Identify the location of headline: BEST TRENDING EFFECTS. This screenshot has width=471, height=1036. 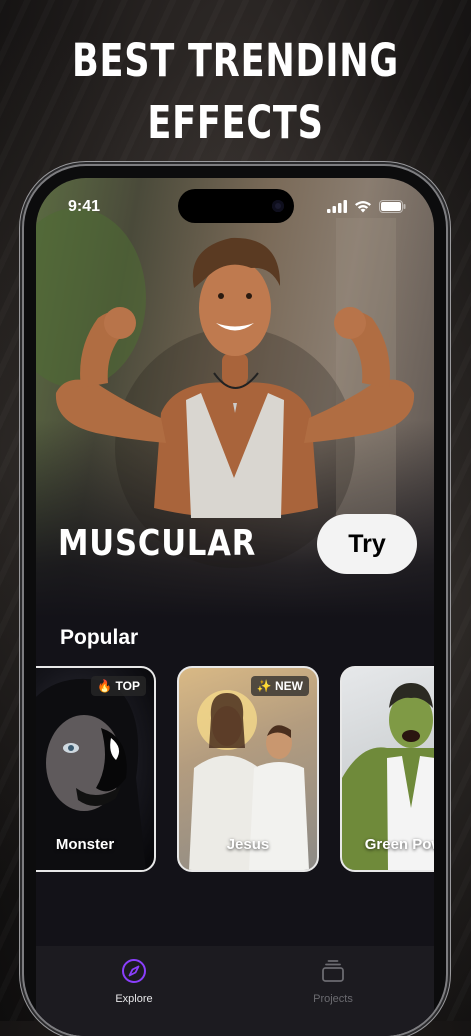
(235, 92).